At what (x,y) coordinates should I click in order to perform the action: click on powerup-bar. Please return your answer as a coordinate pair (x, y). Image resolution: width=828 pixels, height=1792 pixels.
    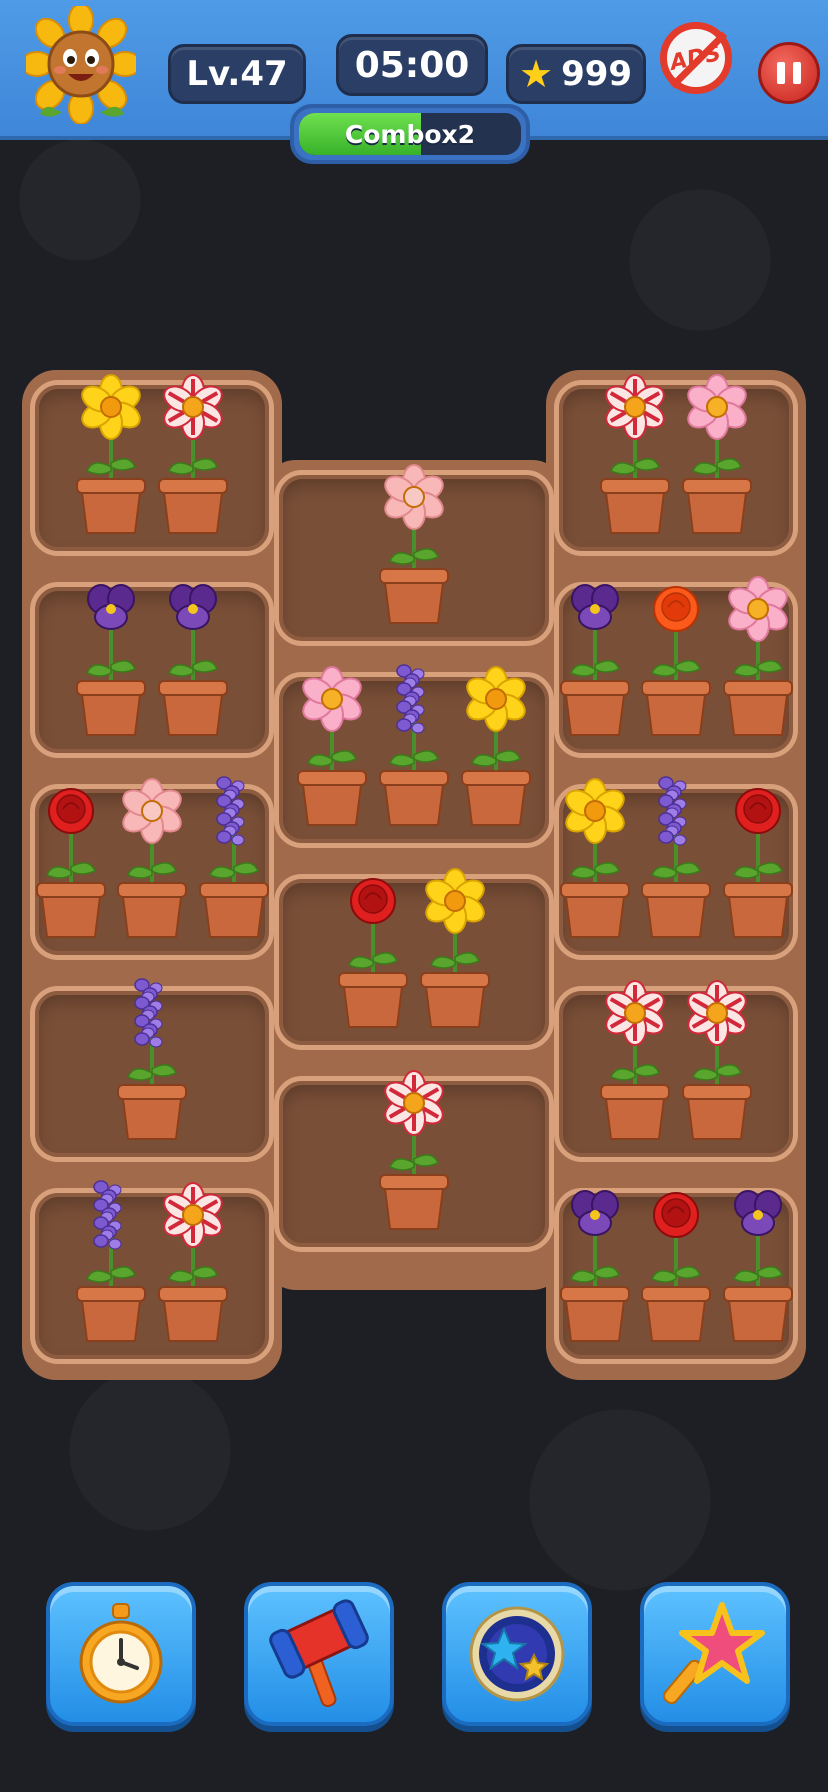
    Looking at the image, I should click on (414, 1655).